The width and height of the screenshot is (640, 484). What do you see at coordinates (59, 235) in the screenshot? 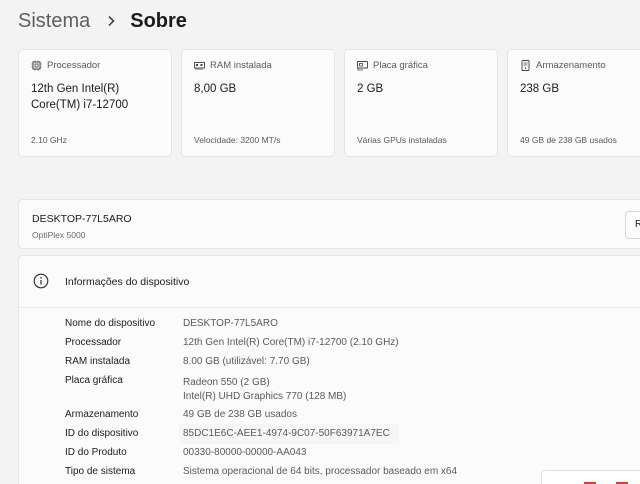
I see `device-model: OptiPlex 5000` at bounding box center [59, 235].